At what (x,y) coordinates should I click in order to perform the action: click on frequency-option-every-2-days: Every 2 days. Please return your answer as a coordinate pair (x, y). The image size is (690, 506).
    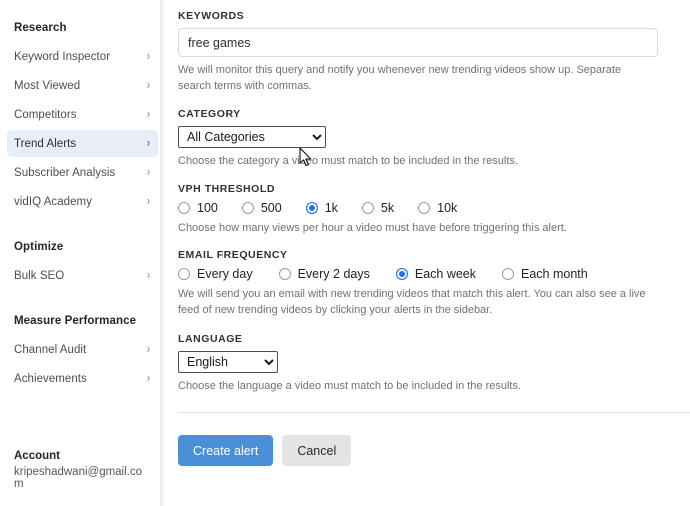
    Looking at the image, I should click on (324, 274).